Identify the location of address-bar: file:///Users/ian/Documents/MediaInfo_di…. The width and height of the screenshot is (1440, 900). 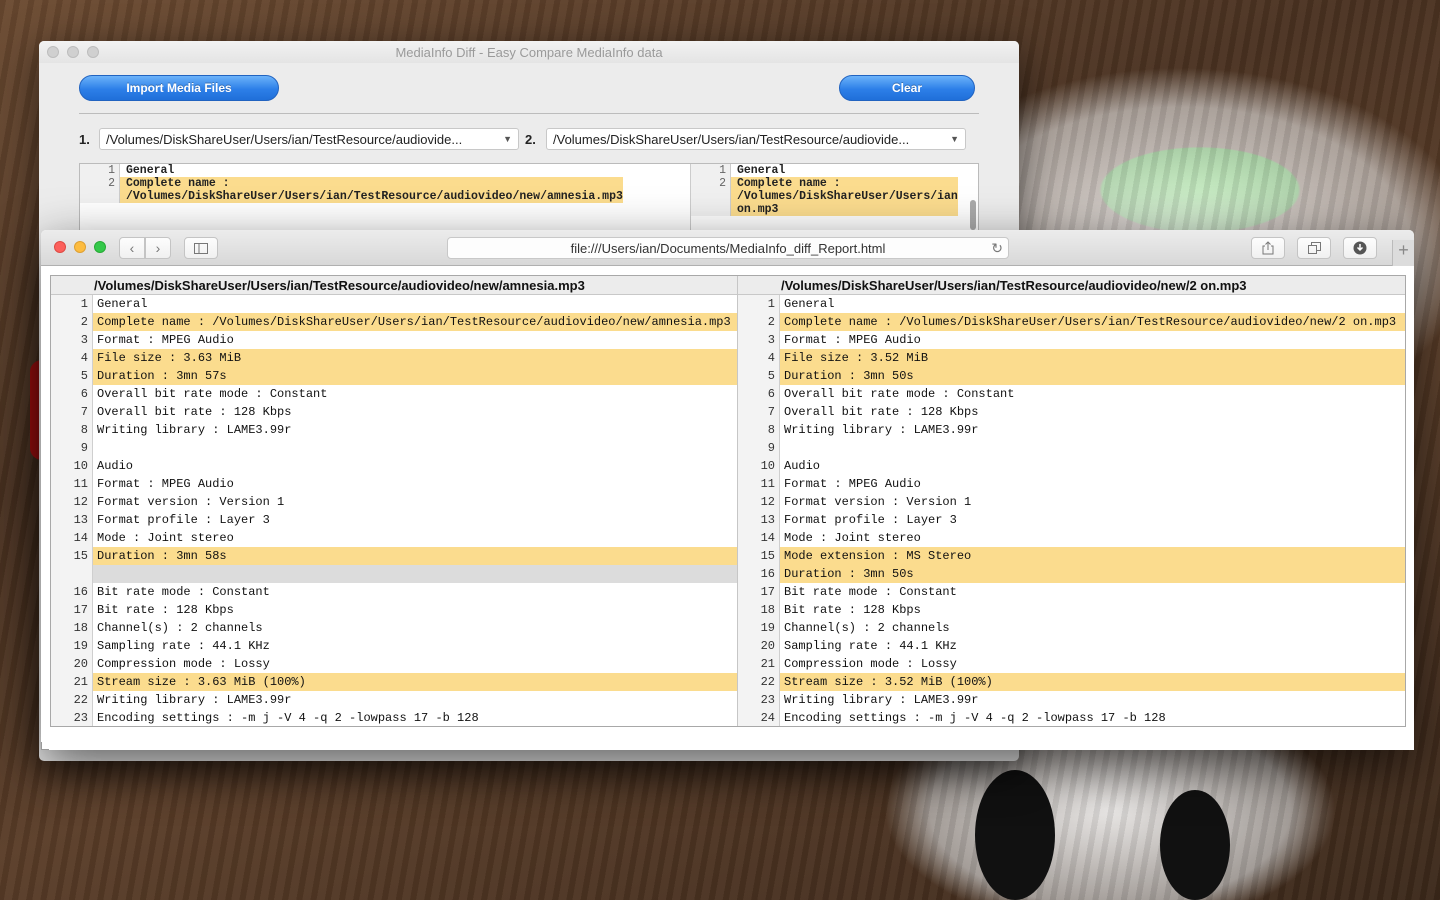
(728, 248).